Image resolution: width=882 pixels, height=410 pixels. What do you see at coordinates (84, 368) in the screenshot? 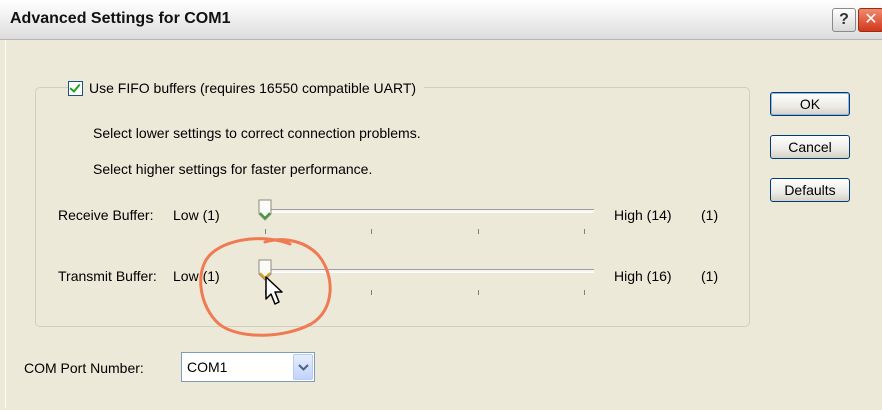
I see `com-port-label: COM Port Number:` at bounding box center [84, 368].